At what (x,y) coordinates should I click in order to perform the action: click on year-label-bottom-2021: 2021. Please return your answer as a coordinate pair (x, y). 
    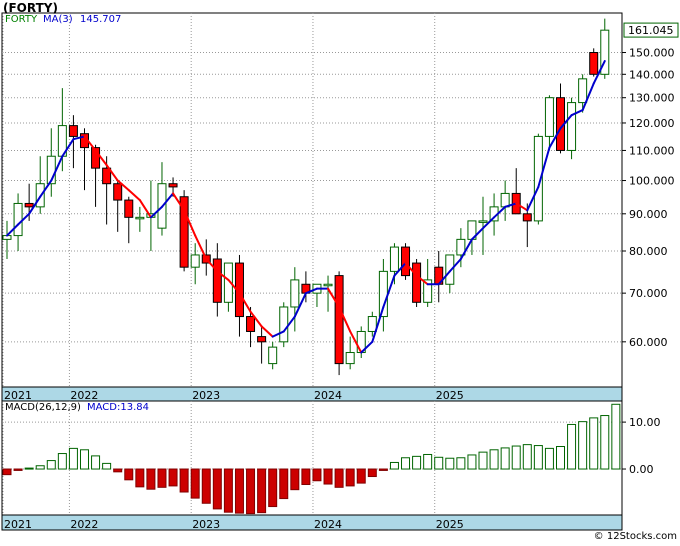
    Looking at the image, I should click on (18, 524).